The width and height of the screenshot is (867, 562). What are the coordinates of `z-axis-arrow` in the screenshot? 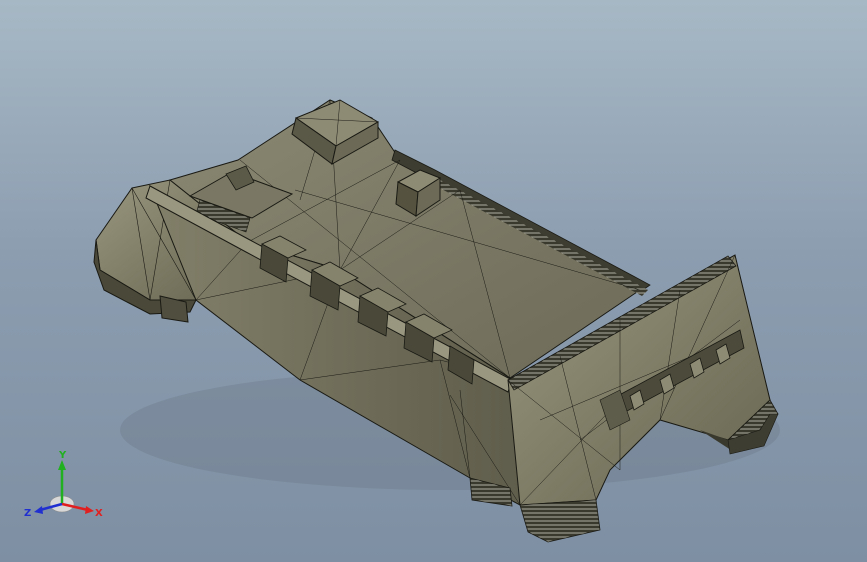 It's located at (38, 510).